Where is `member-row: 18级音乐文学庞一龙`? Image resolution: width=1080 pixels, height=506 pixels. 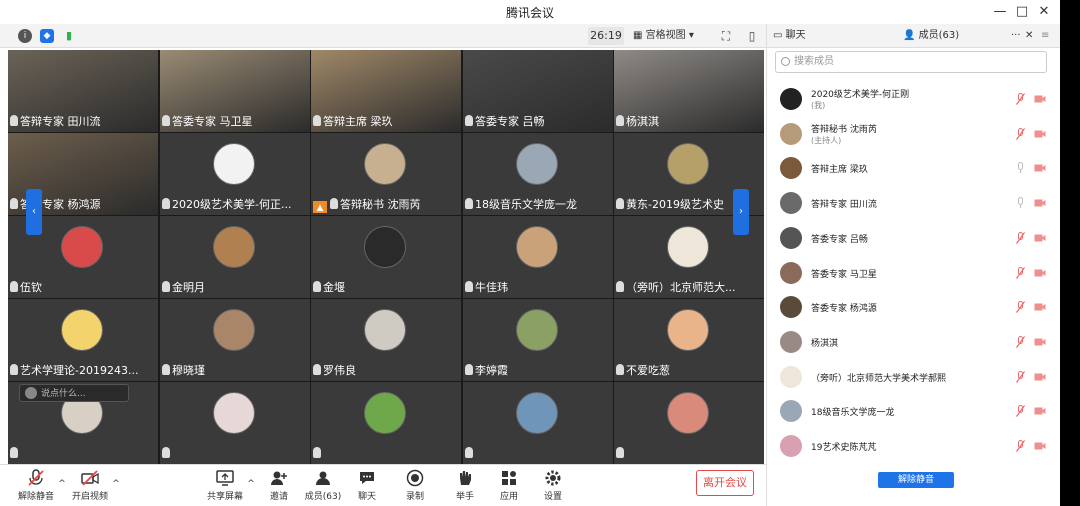
member-row: 18级音乐文学庞一龙 is located at coordinates (914, 411).